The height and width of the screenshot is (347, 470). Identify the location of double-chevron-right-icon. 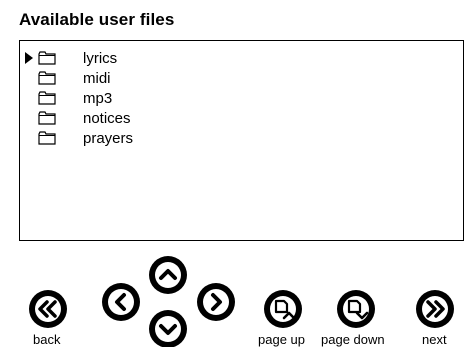
(435, 309).